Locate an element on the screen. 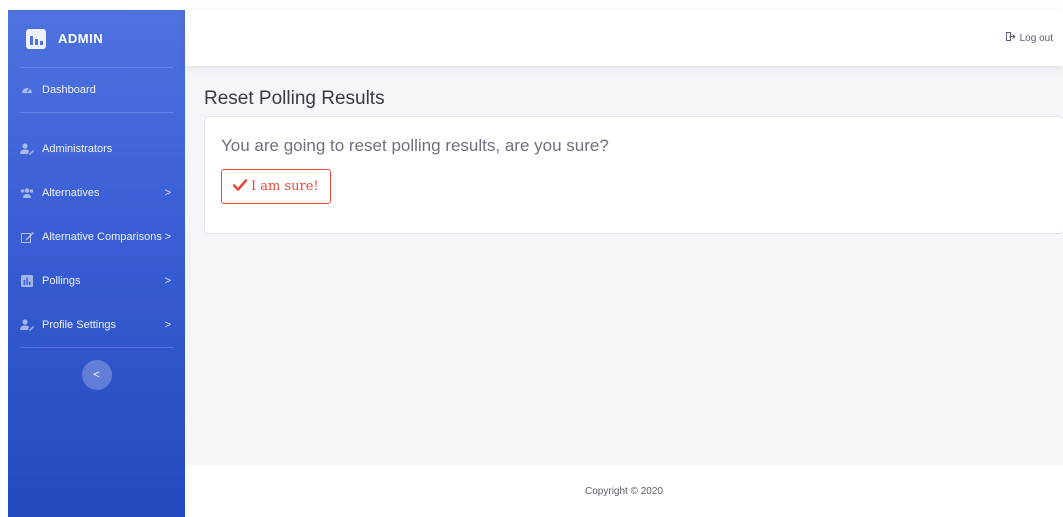  sidebar-item-dashboard: Dashboard is located at coordinates (96, 90).